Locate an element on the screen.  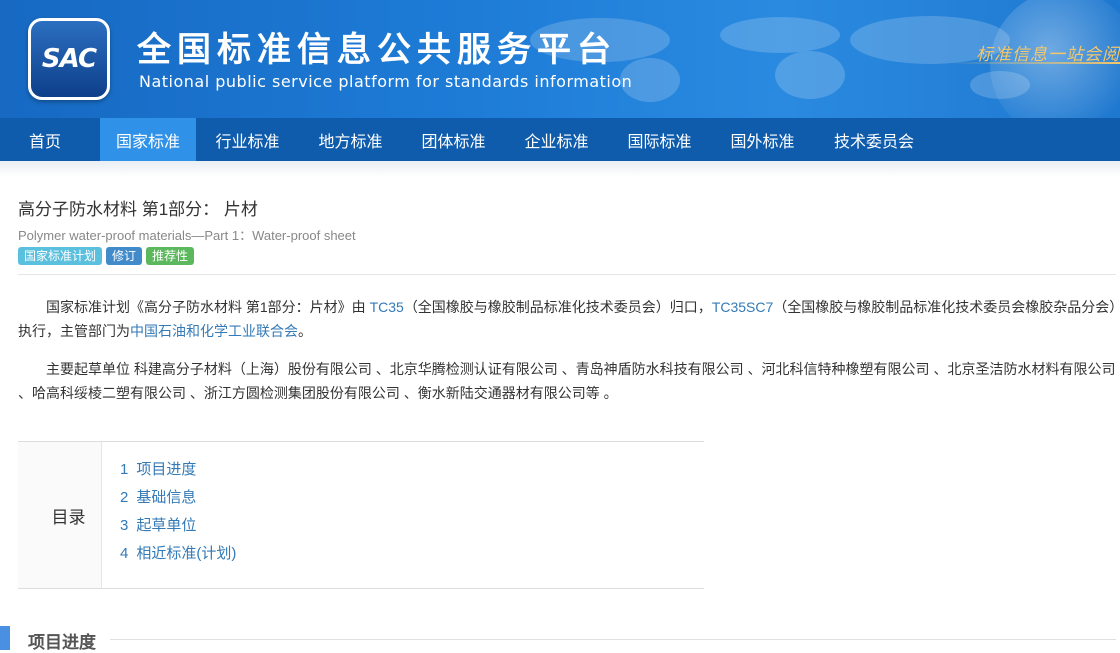
nav-enterprise-standards: 企业标准 is located at coordinates (556, 139).